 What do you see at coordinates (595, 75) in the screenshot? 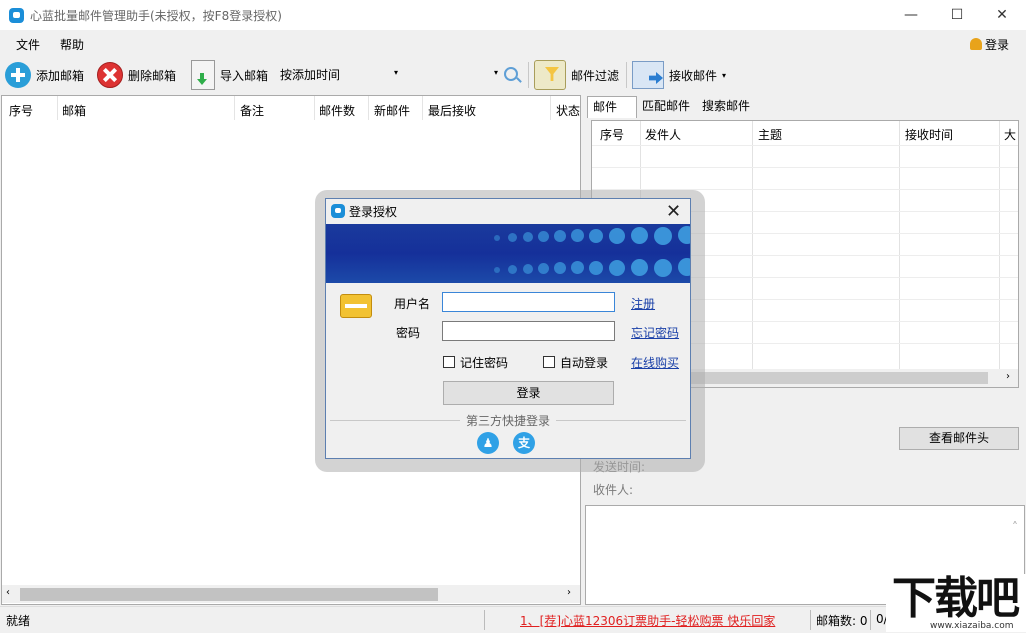
I see `mail-filter-label: 邮件过滤` at bounding box center [595, 75].